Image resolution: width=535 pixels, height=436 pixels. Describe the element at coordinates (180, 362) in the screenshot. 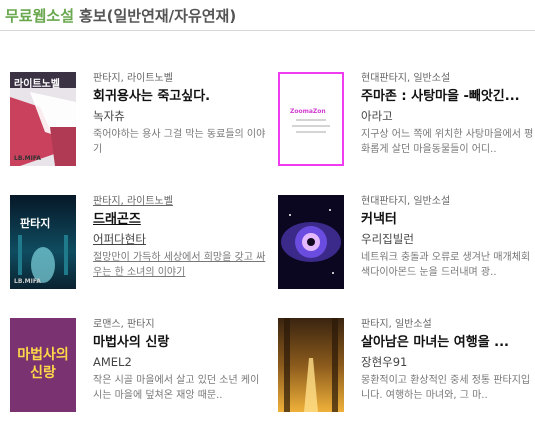

I see `novel-author: AMEL2` at that location.